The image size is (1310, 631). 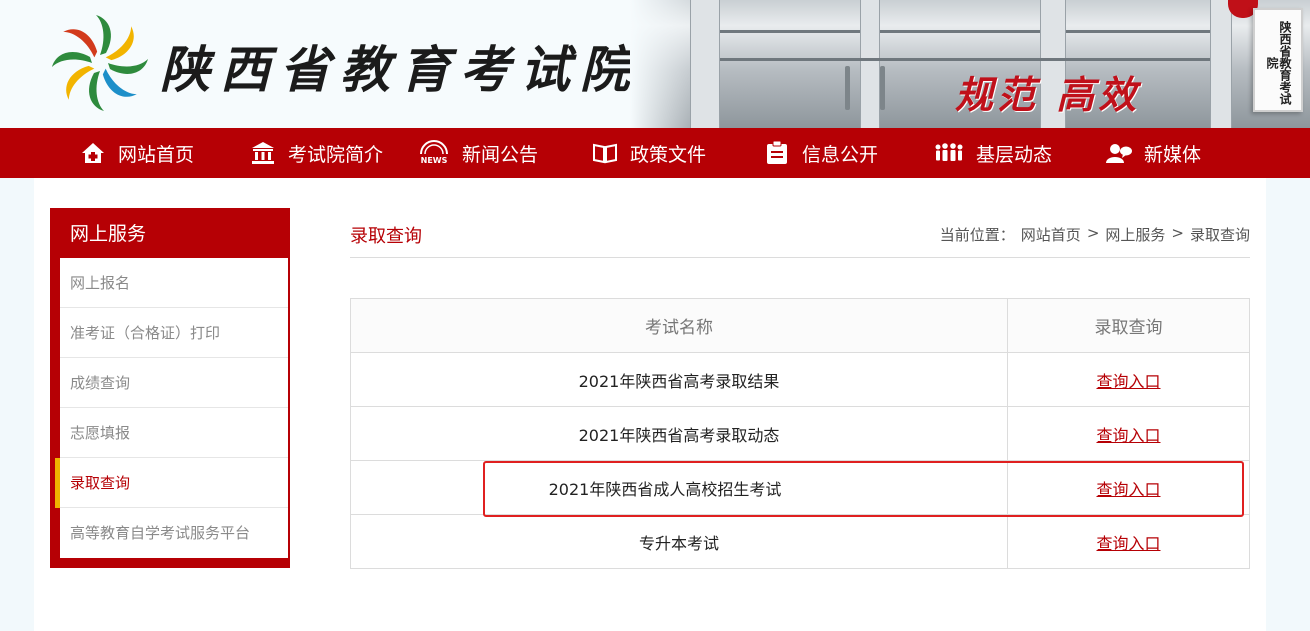 I want to click on nav-item-label: 政策文件, so click(x=668, y=154).